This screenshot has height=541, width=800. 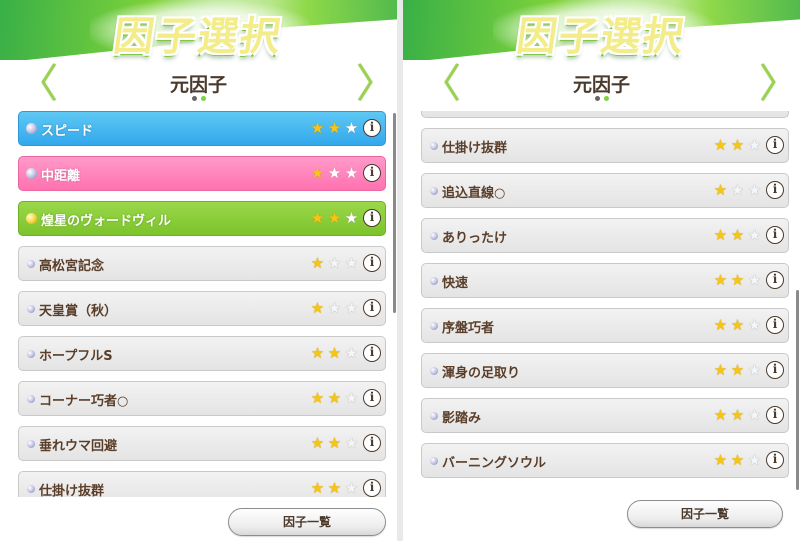 I want to click on factor-row: スピード ★ ★ ★ i, so click(x=202, y=128).